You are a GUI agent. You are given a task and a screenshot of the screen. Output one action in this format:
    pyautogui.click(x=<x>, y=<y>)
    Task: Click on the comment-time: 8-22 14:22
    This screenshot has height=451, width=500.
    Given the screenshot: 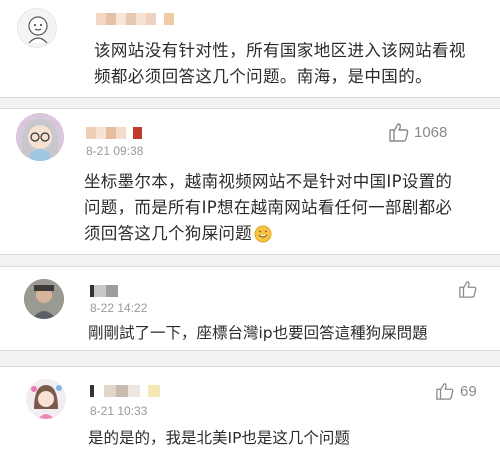 What is the action you would take?
    pyautogui.click(x=119, y=308)
    